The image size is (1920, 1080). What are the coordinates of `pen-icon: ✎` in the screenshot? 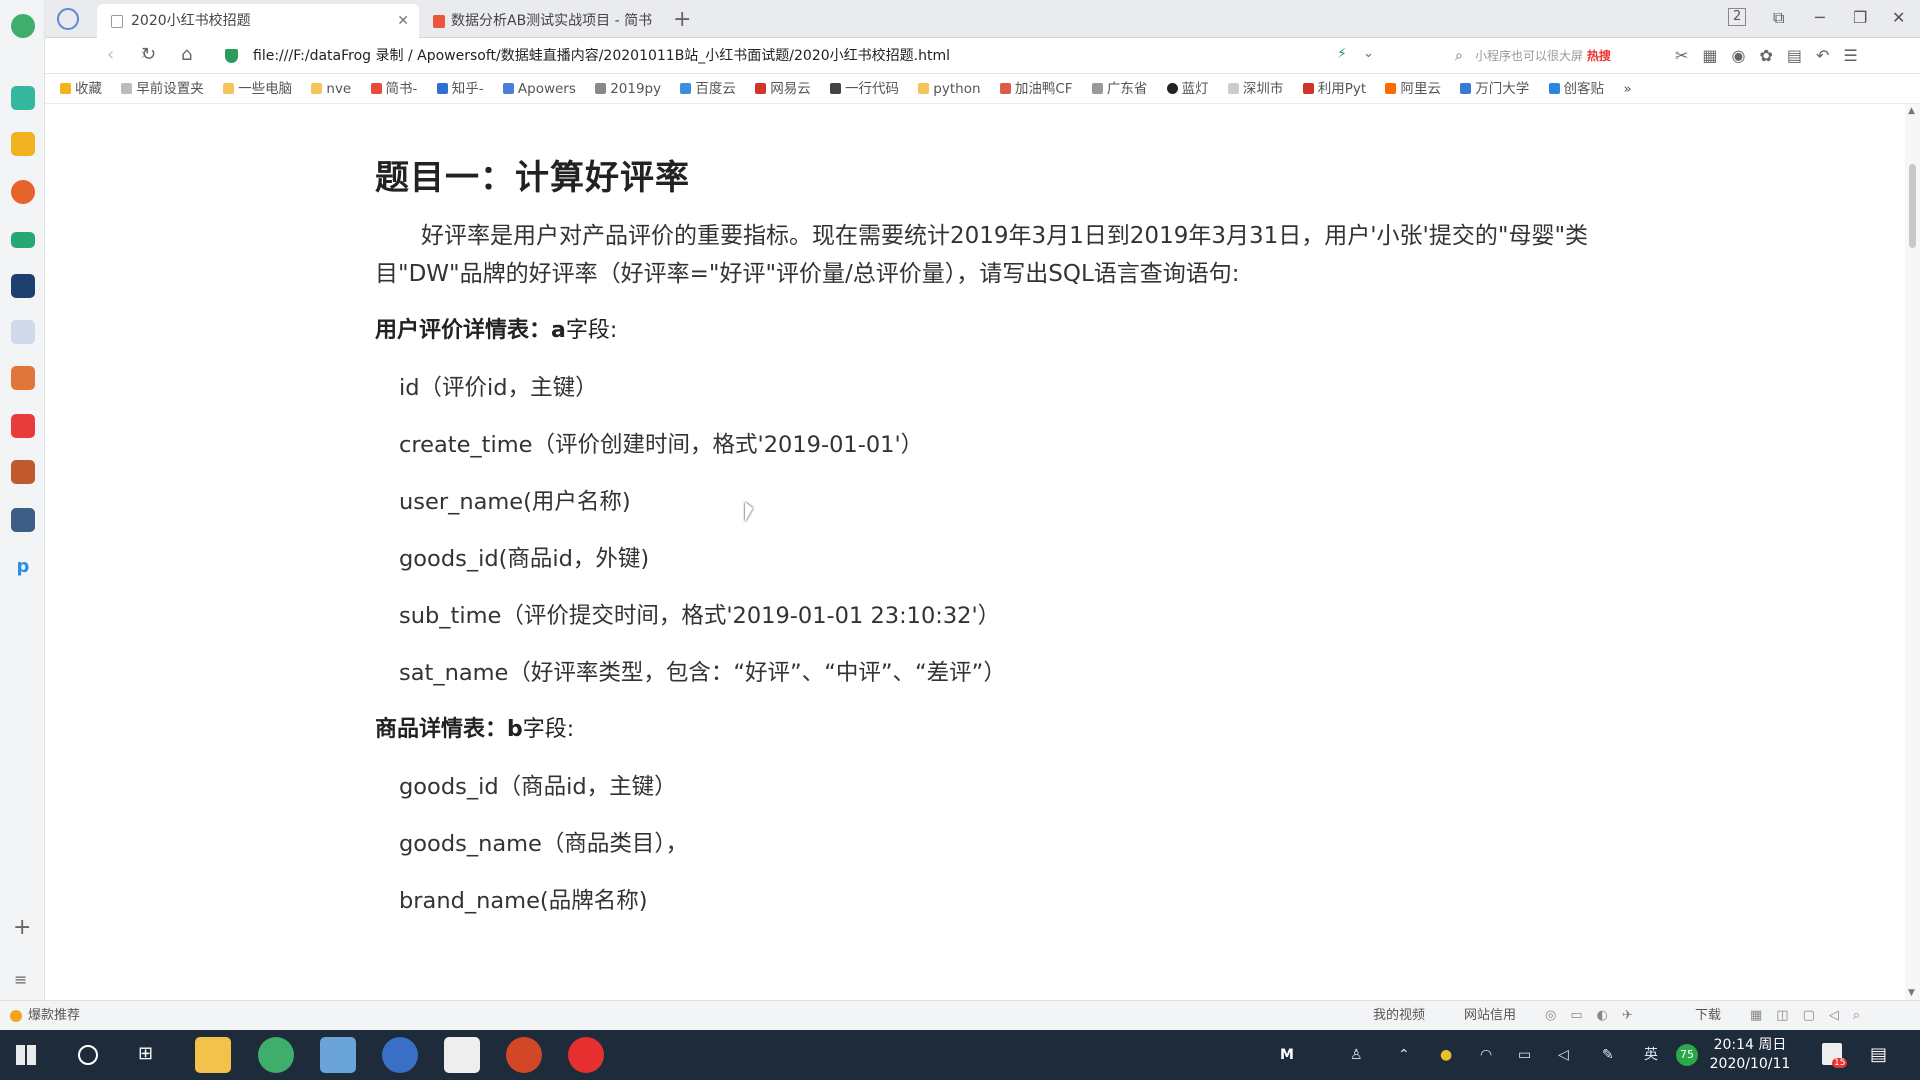 It's located at (1608, 1055).